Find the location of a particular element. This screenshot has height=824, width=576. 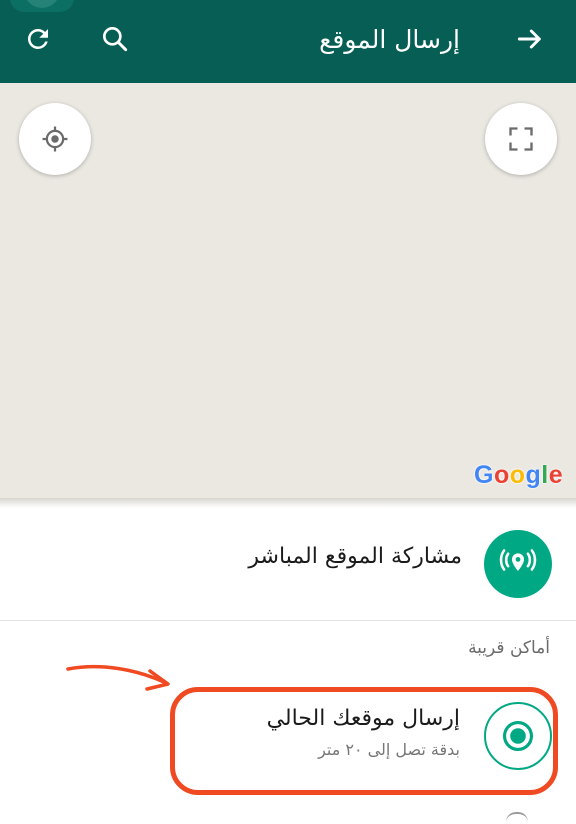

search-icon is located at coordinates (115, 39).